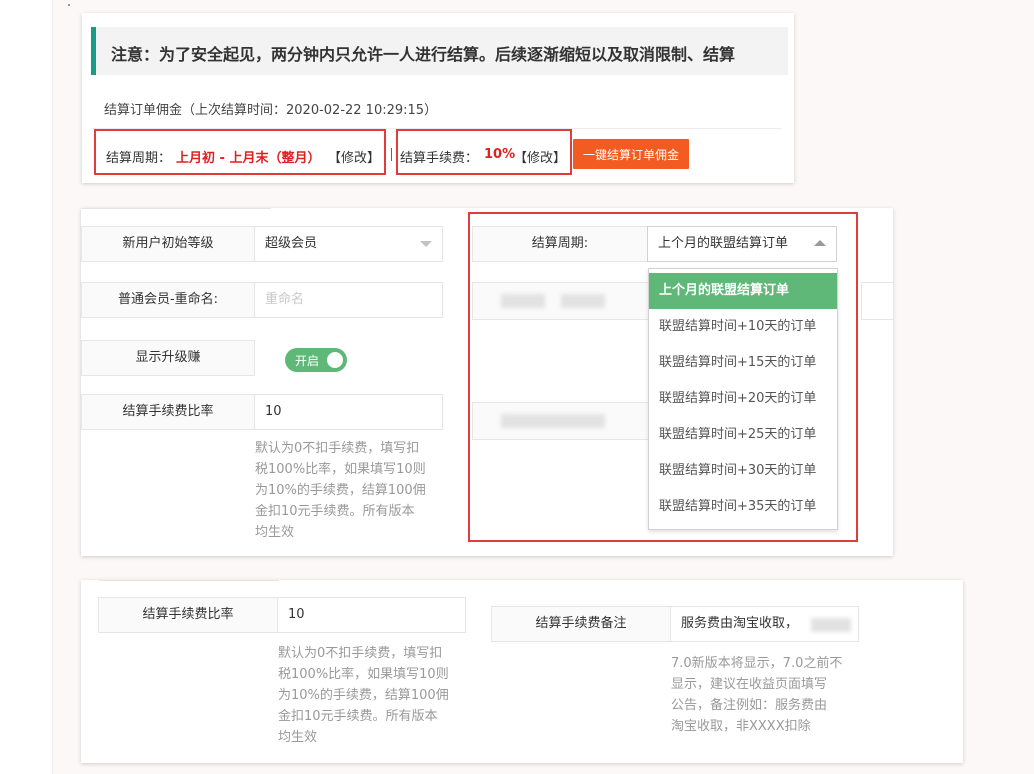 The height and width of the screenshot is (774, 1034). I want to click on fee-ratio-label: 结算手续费比率, so click(168, 412).